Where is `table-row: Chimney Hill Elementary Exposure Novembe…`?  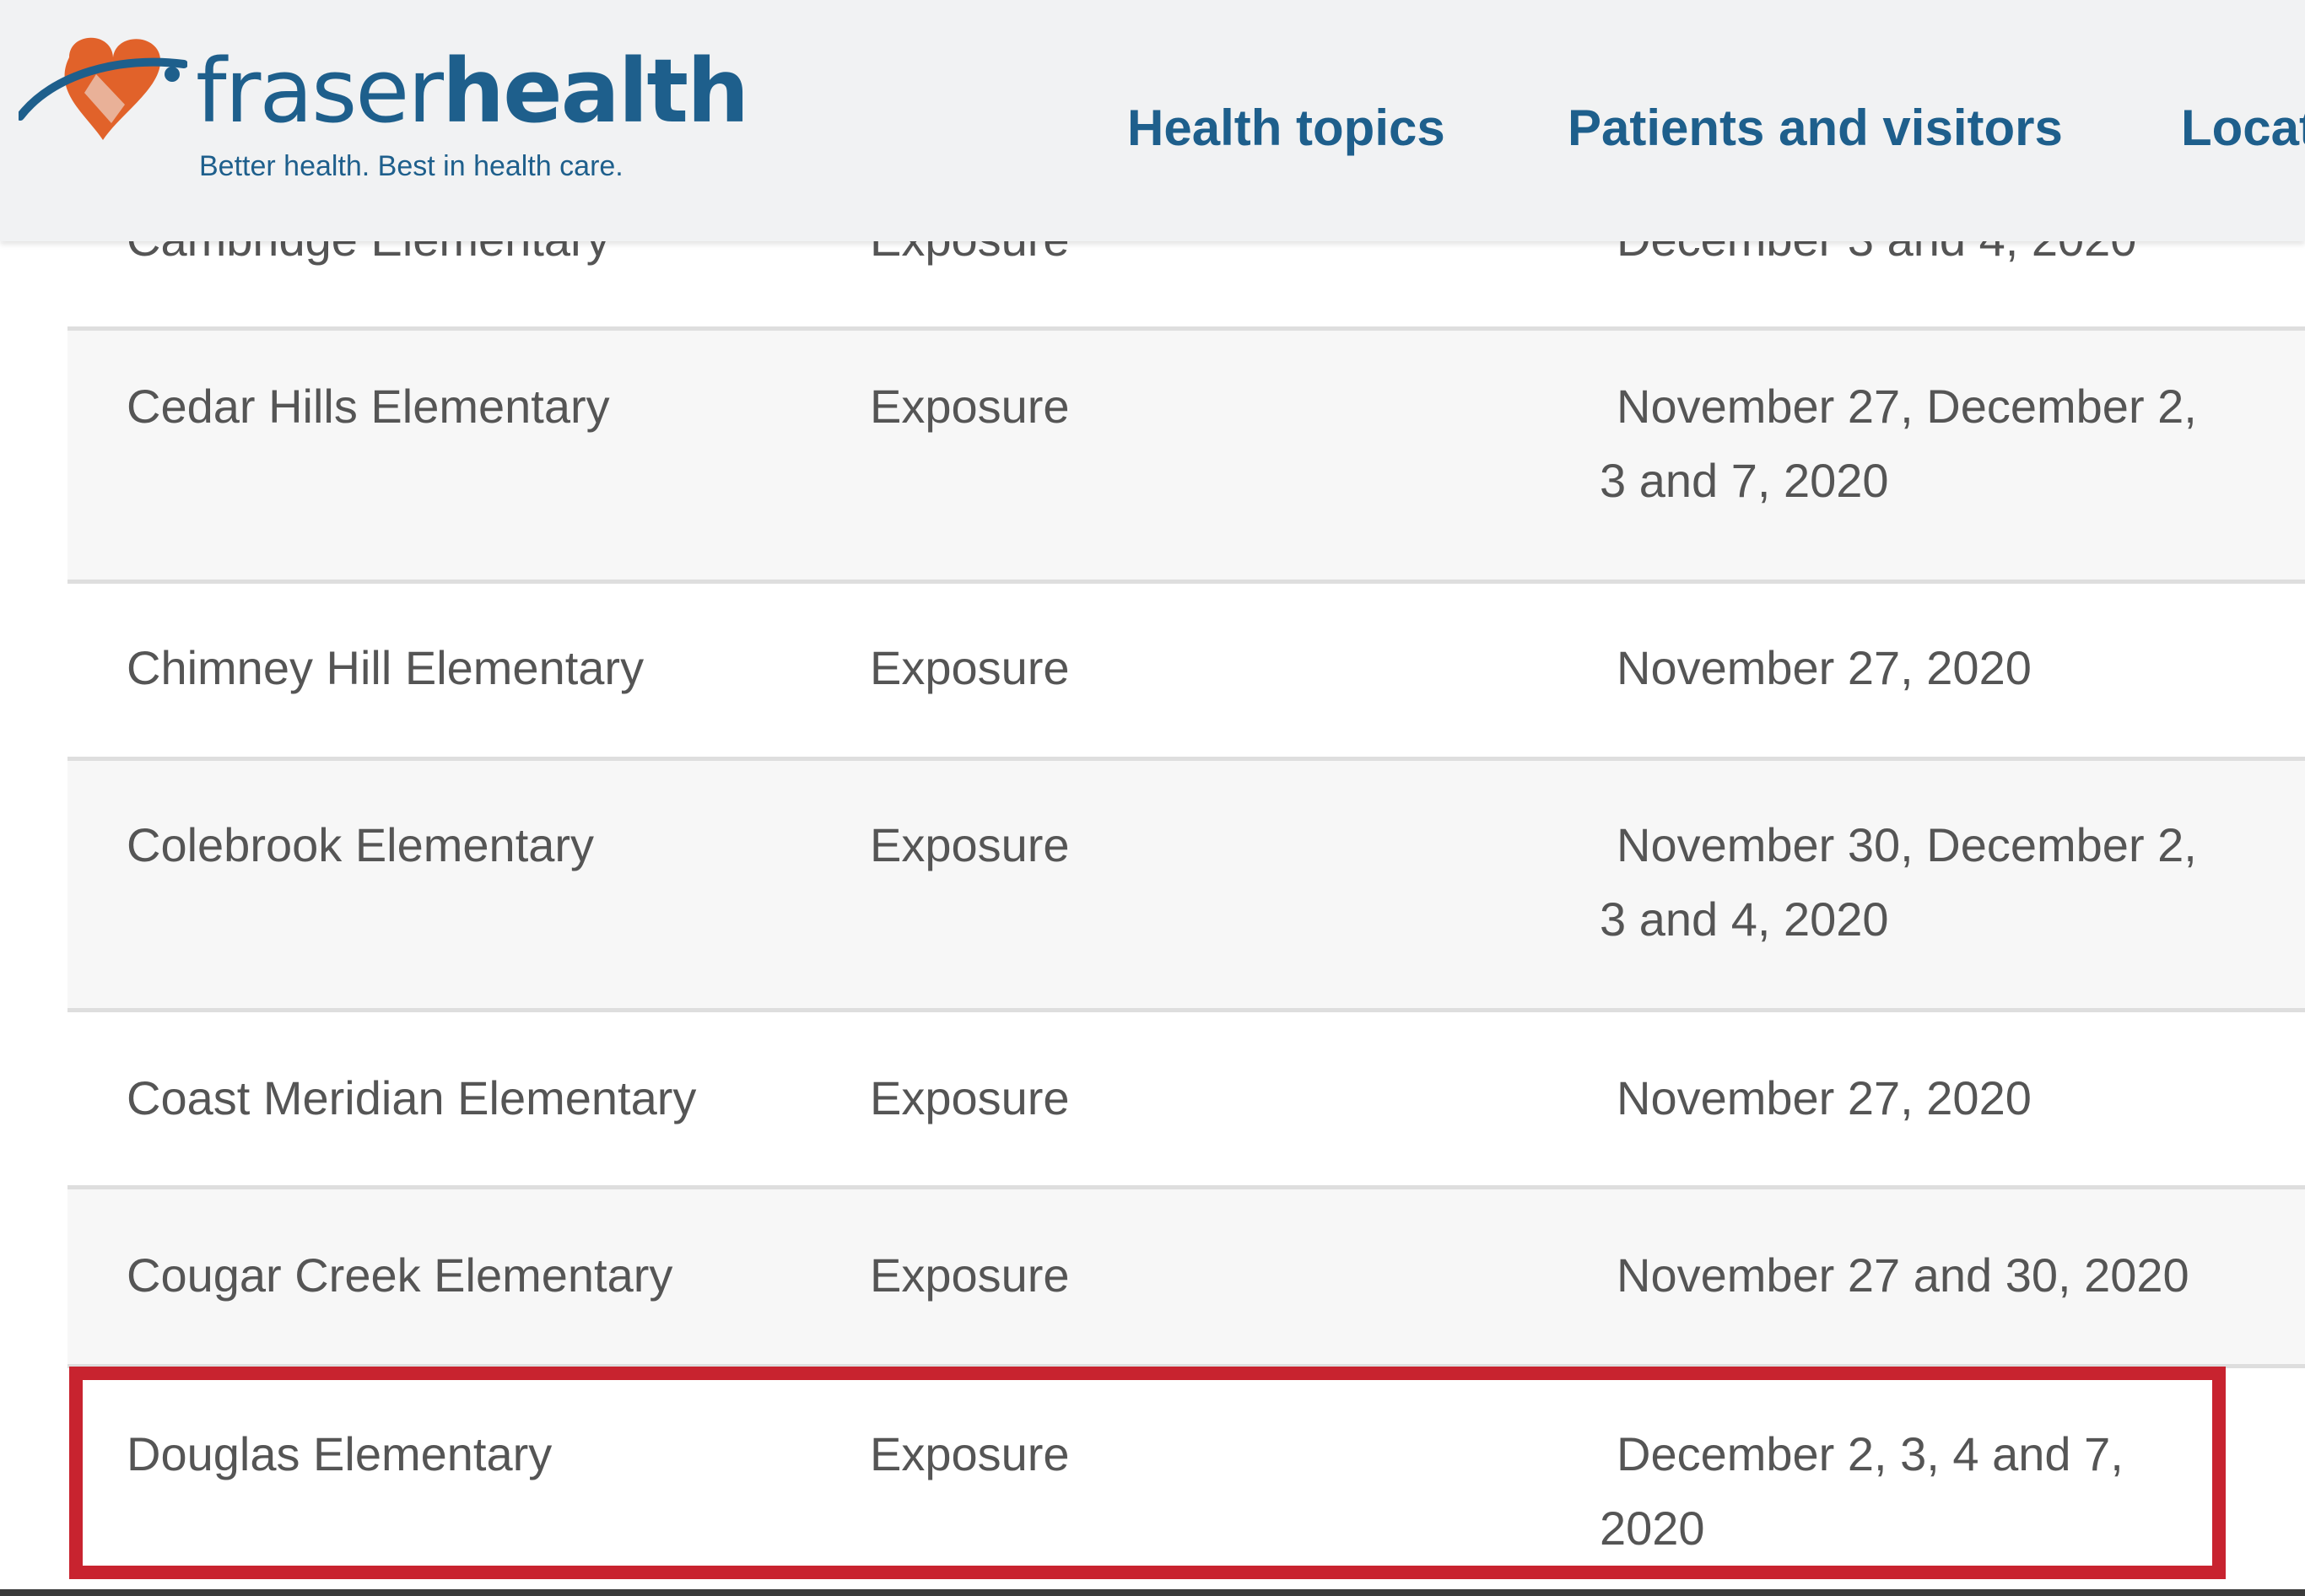 table-row: Chimney Hill Elementary Exposure Novembe… is located at coordinates (1186, 672).